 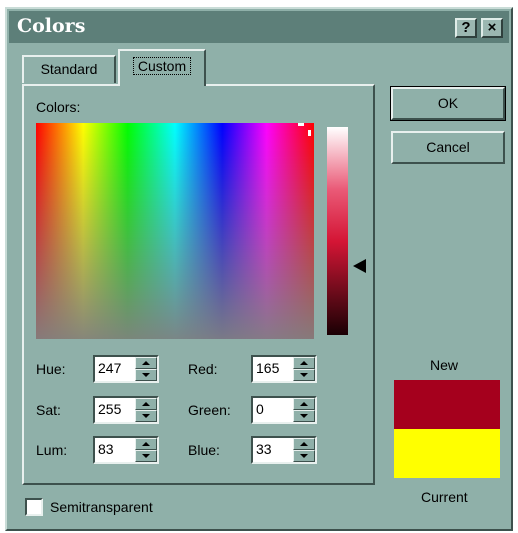 I want to click on red-spinner, so click(x=304, y=369).